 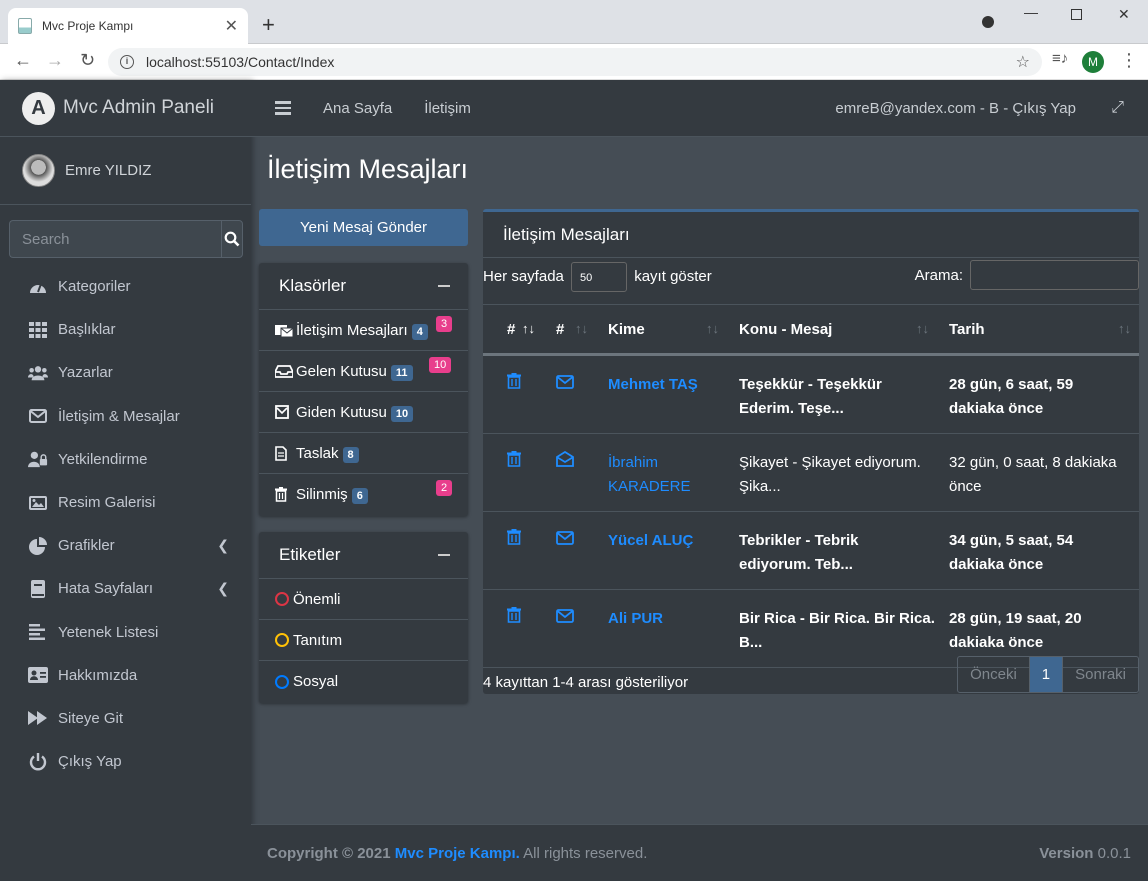 What do you see at coordinates (575, 62) in the screenshot?
I see `url-field: i localhost:55103/Contact/Index ☆` at bounding box center [575, 62].